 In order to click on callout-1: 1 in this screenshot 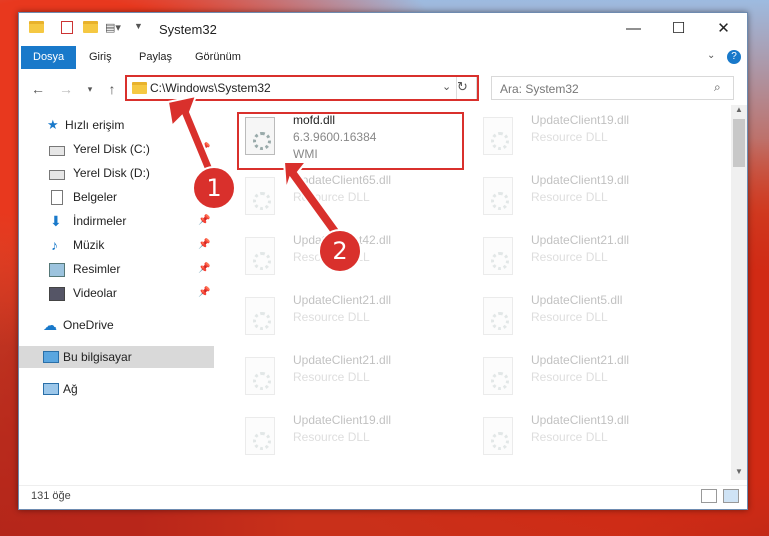, I will do `click(214, 188)`.